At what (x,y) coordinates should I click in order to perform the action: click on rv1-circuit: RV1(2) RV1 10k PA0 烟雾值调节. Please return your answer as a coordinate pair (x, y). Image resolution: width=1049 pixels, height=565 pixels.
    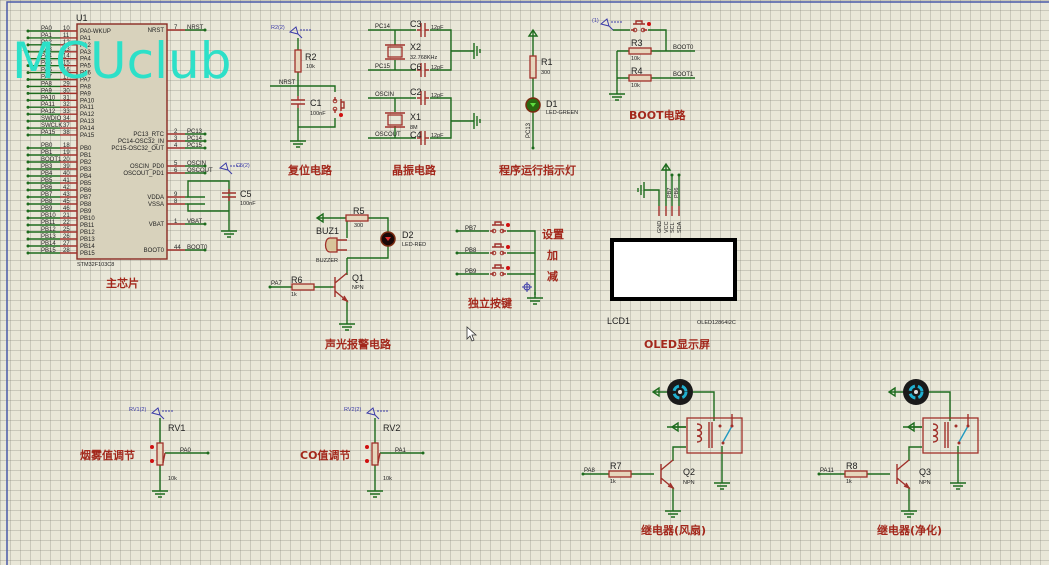
    Looking at the image, I should click on (145, 452).